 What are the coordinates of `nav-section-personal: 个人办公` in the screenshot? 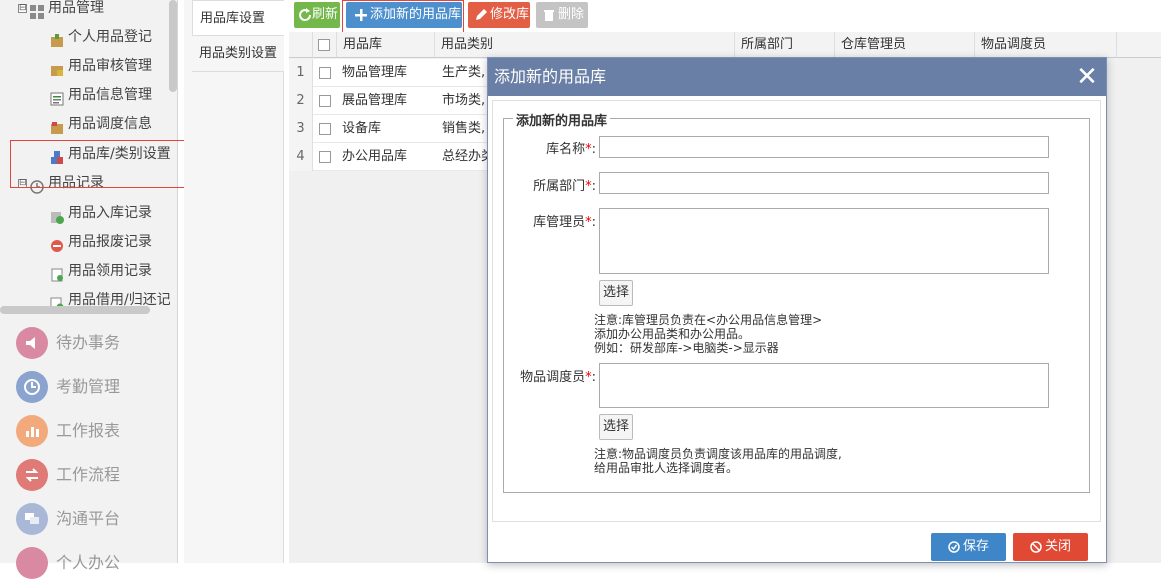 It's located at (89, 563).